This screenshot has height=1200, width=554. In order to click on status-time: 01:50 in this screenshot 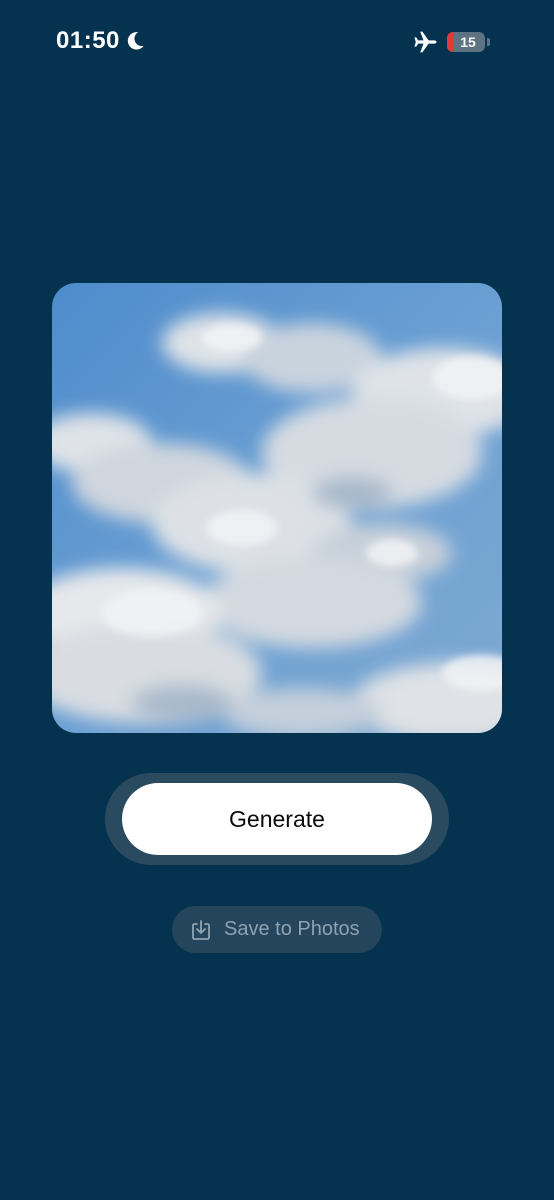, I will do `click(88, 40)`.